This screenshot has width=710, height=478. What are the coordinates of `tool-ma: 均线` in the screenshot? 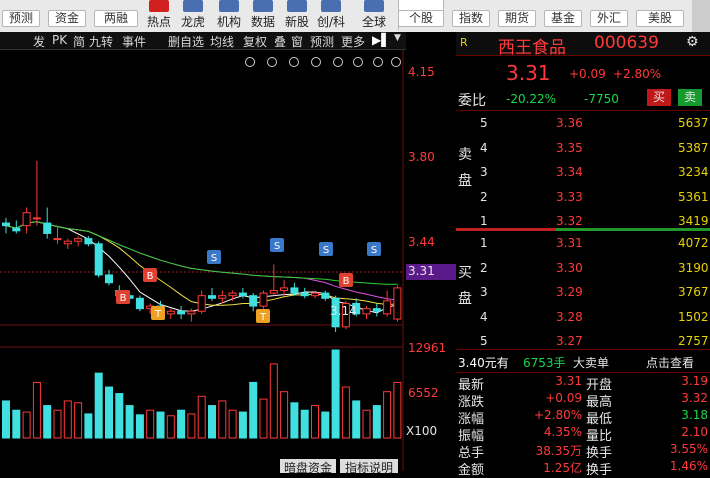 It's located at (222, 41).